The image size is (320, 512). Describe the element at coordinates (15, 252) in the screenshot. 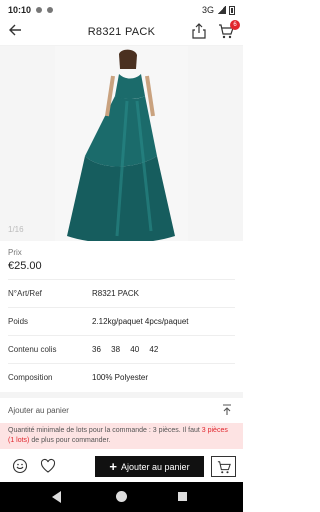

I see `price-label: Prix` at that location.